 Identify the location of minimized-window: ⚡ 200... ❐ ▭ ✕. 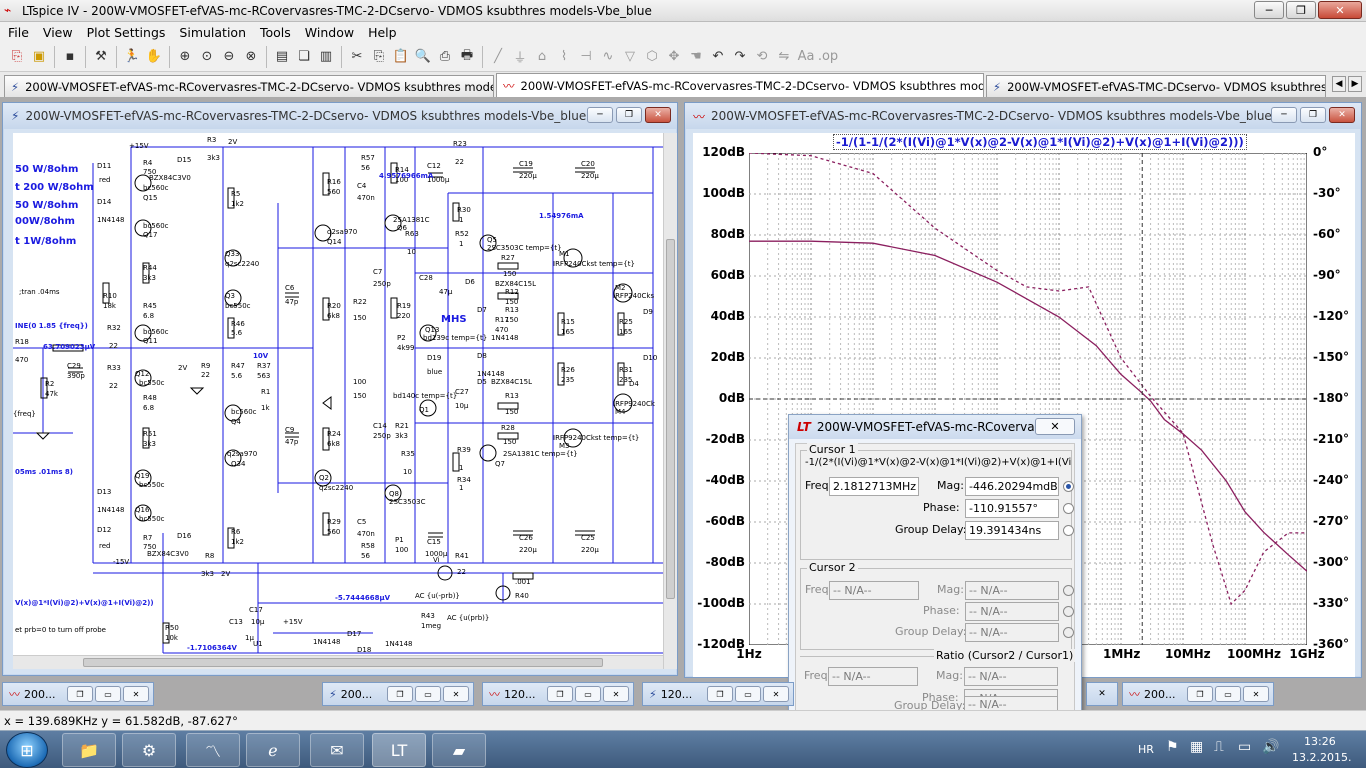
(398, 694).